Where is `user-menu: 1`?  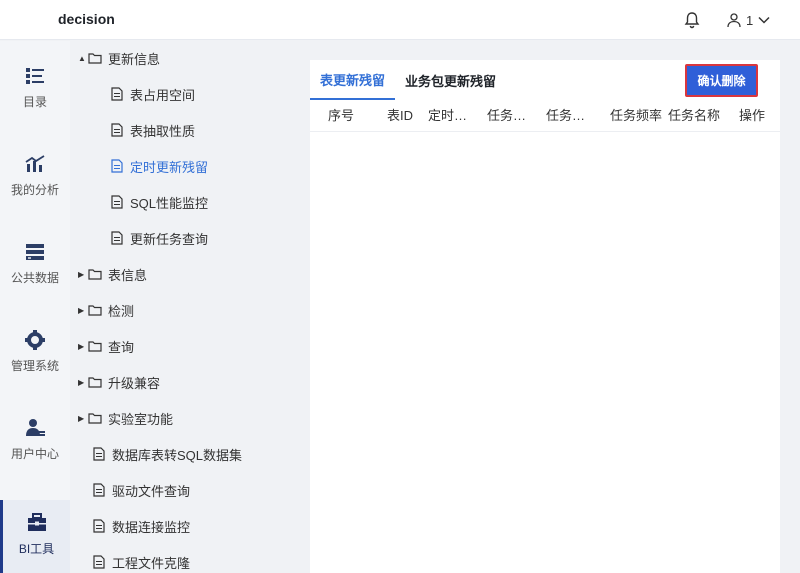 user-menu: 1 is located at coordinates (748, 20).